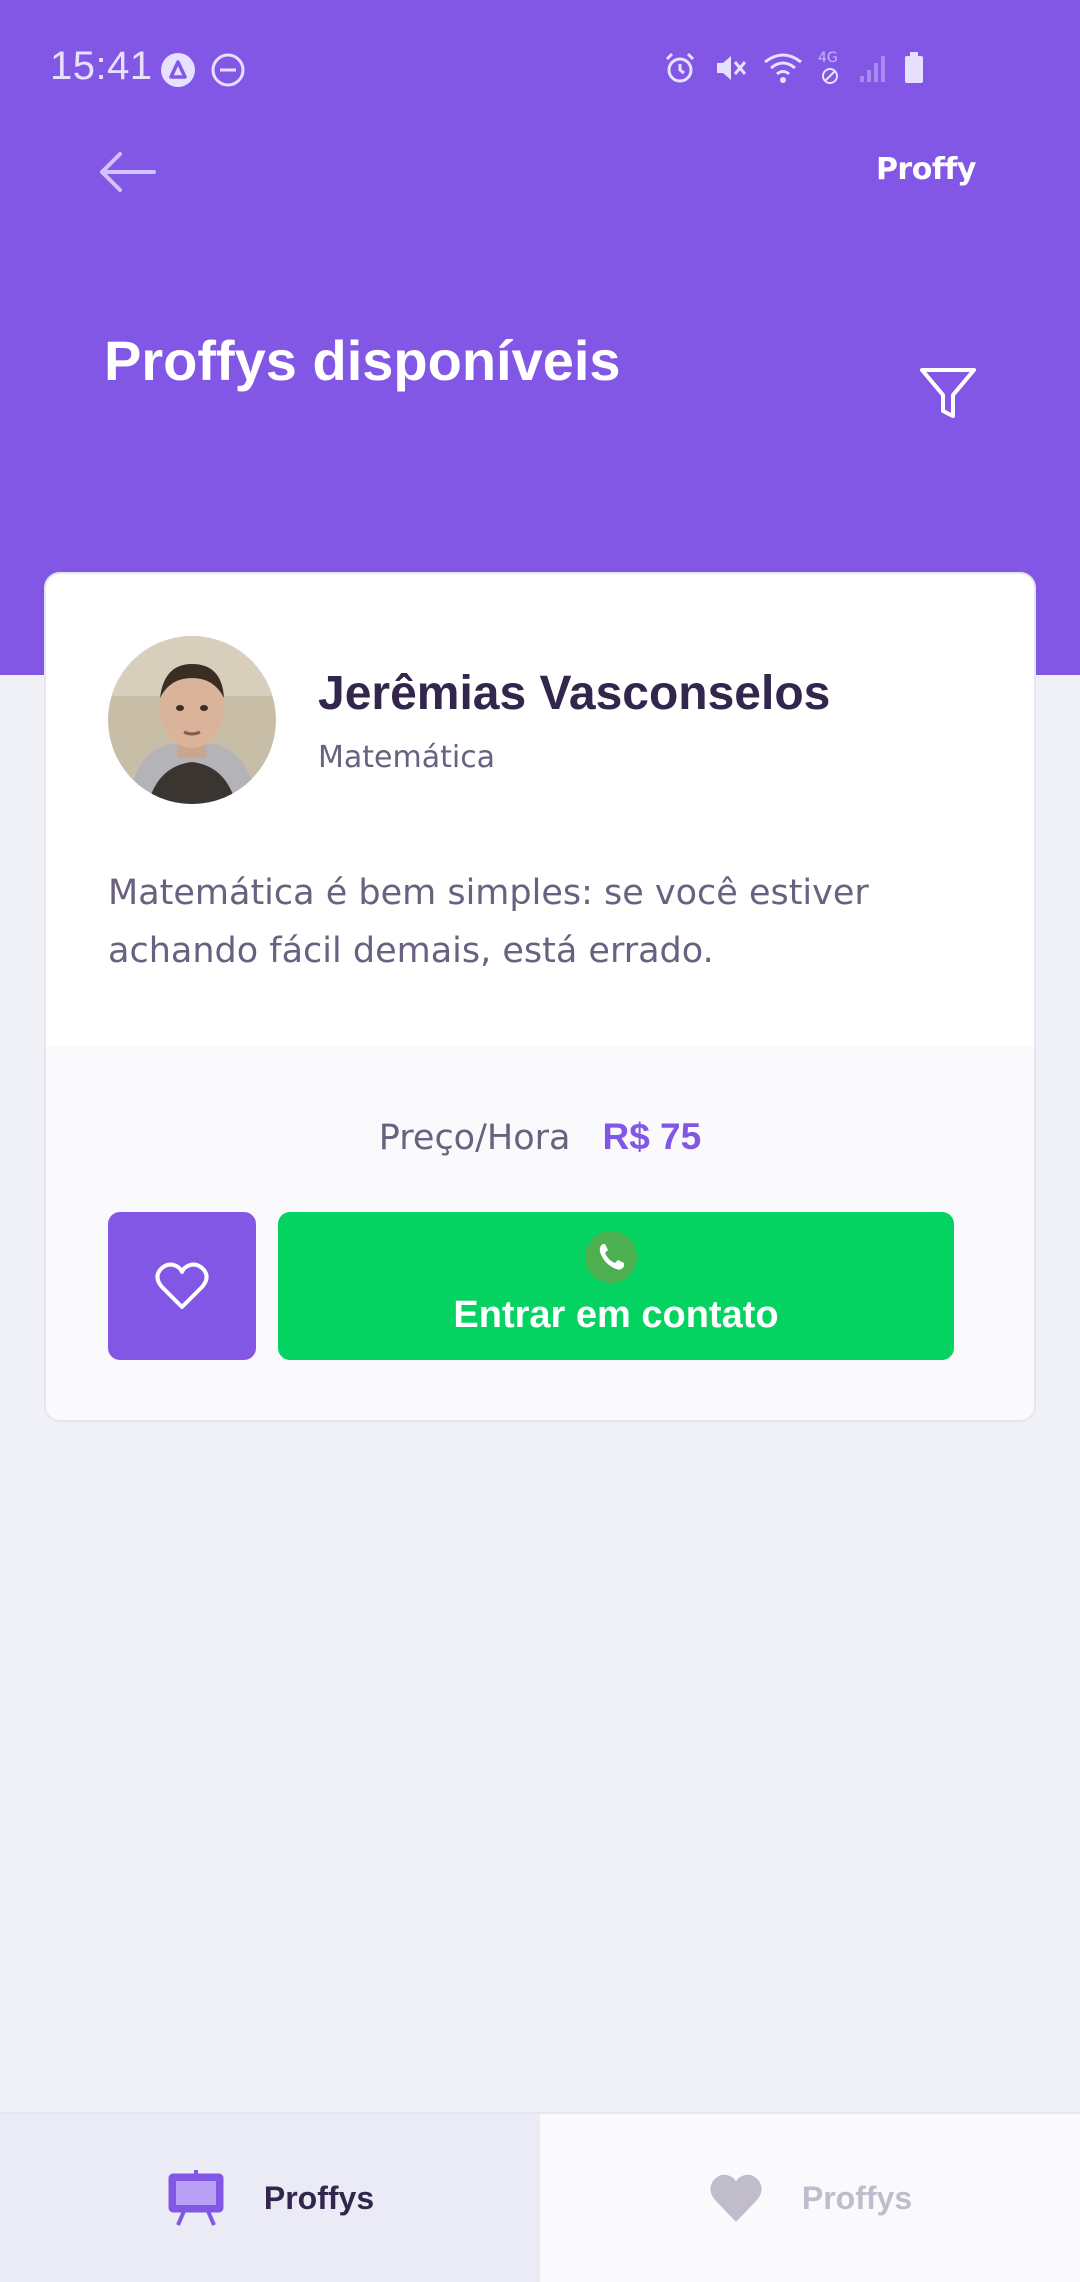 The width and height of the screenshot is (1080, 2282). I want to click on brand-logo: Proffy, so click(926, 169).